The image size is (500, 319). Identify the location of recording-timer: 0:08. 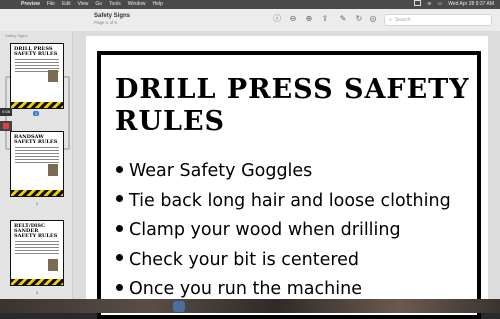
(6, 112).